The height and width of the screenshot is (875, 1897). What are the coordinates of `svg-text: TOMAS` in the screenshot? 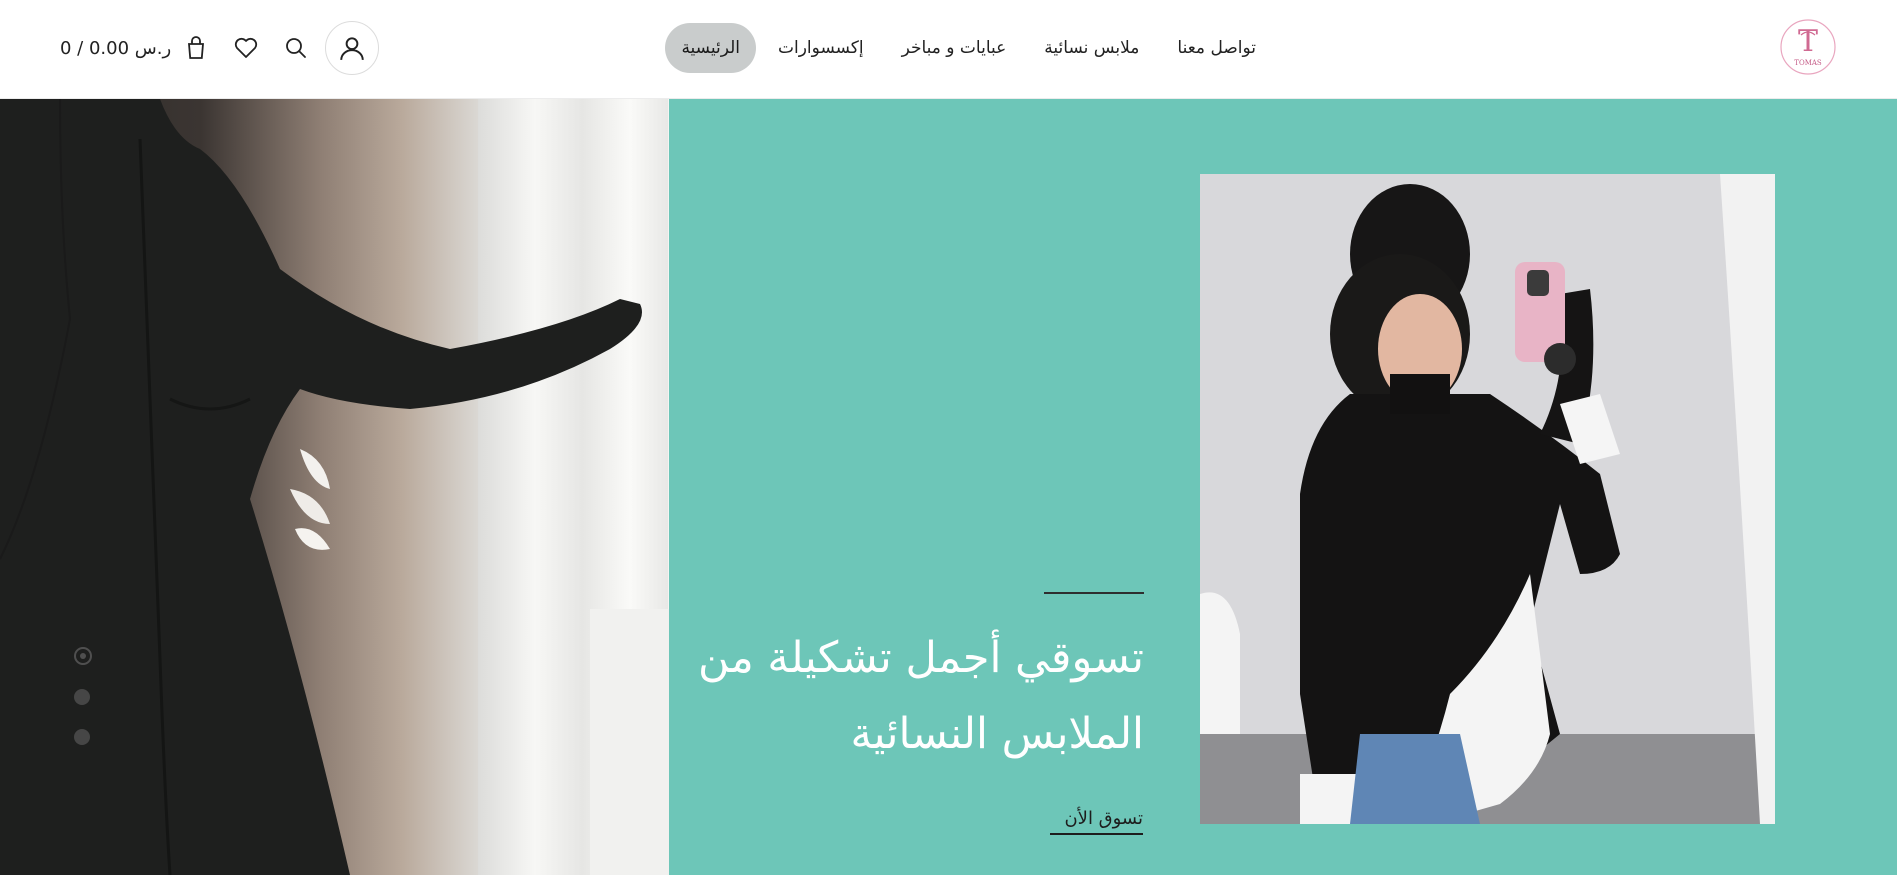 It's located at (1808, 63).